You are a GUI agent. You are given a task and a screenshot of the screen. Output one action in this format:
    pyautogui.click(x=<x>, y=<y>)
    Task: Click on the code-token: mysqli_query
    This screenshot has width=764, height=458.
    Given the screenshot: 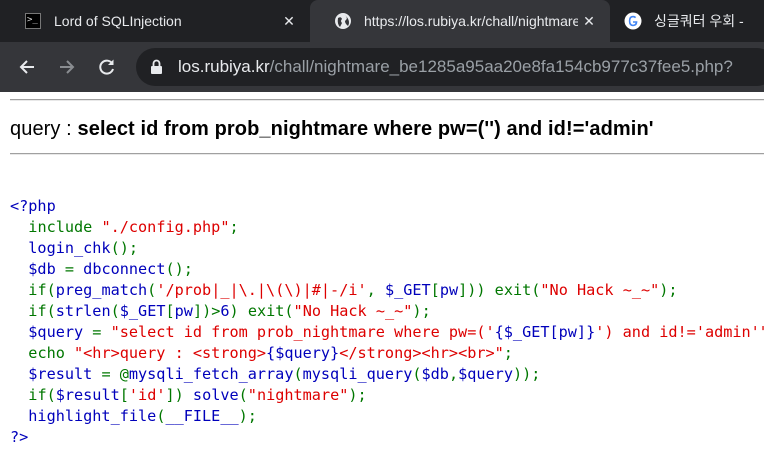 What is the action you would take?
    pyautogui.click(x=357, y=374)
    